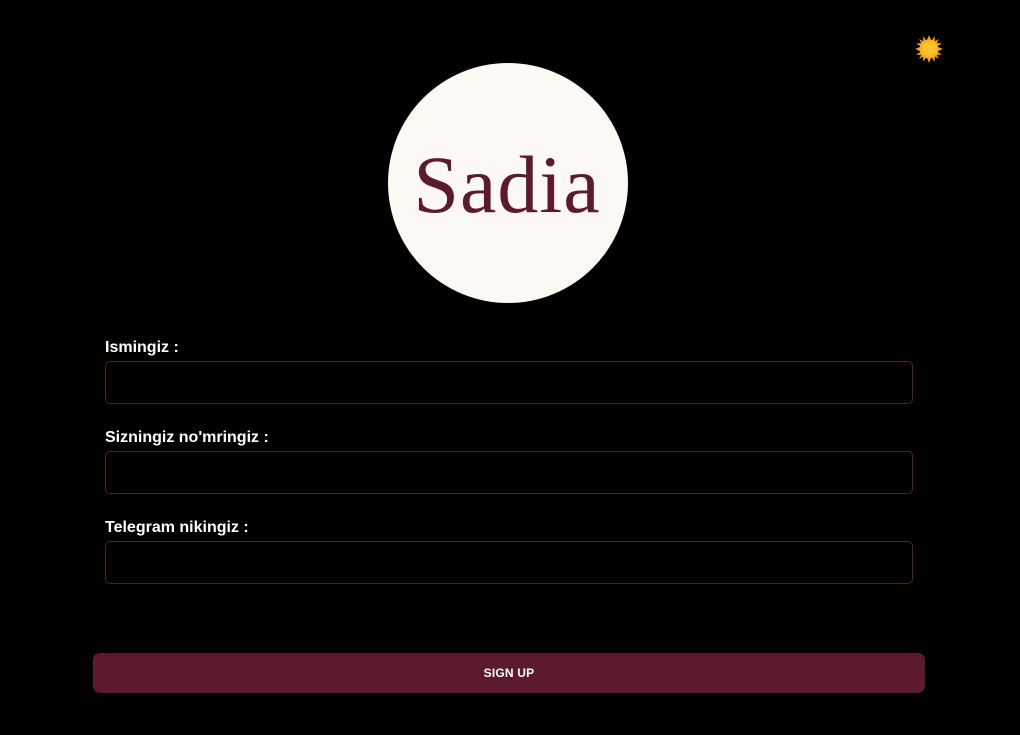  I want to click on theme-toggle-button, so click(929, 49).